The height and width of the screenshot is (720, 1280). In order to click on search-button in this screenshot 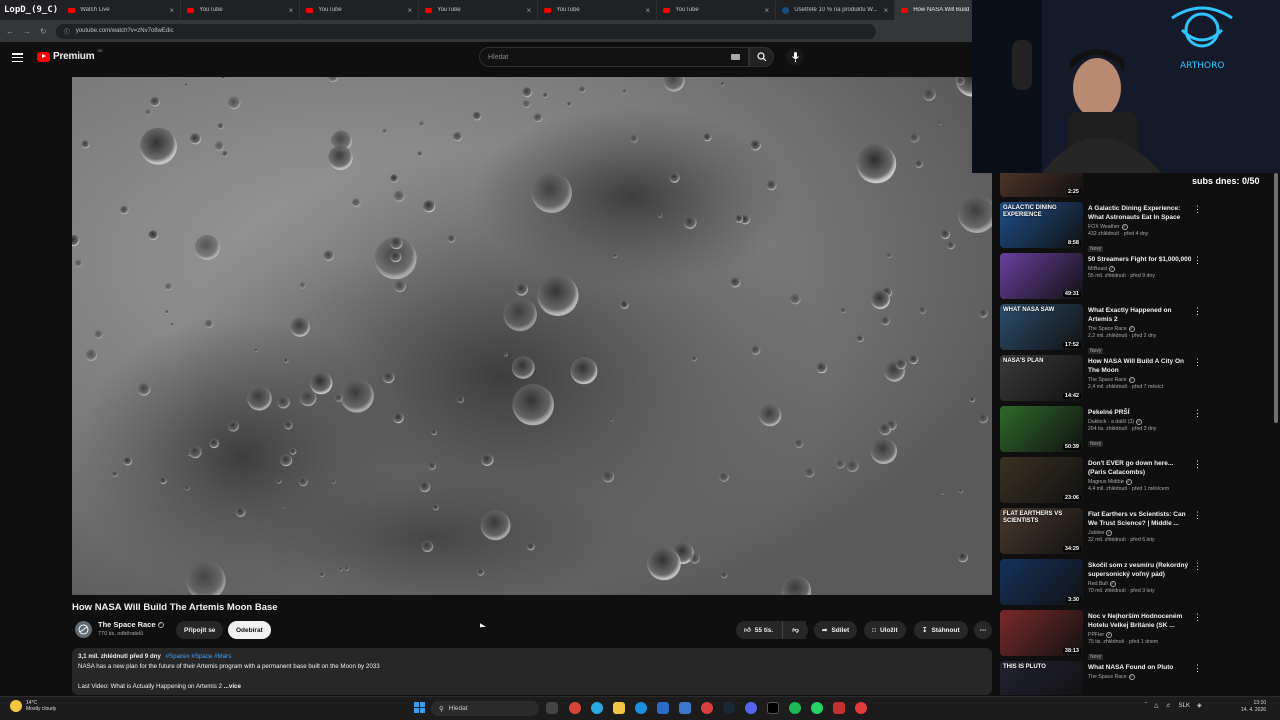, I will do `click(761, 57)`.